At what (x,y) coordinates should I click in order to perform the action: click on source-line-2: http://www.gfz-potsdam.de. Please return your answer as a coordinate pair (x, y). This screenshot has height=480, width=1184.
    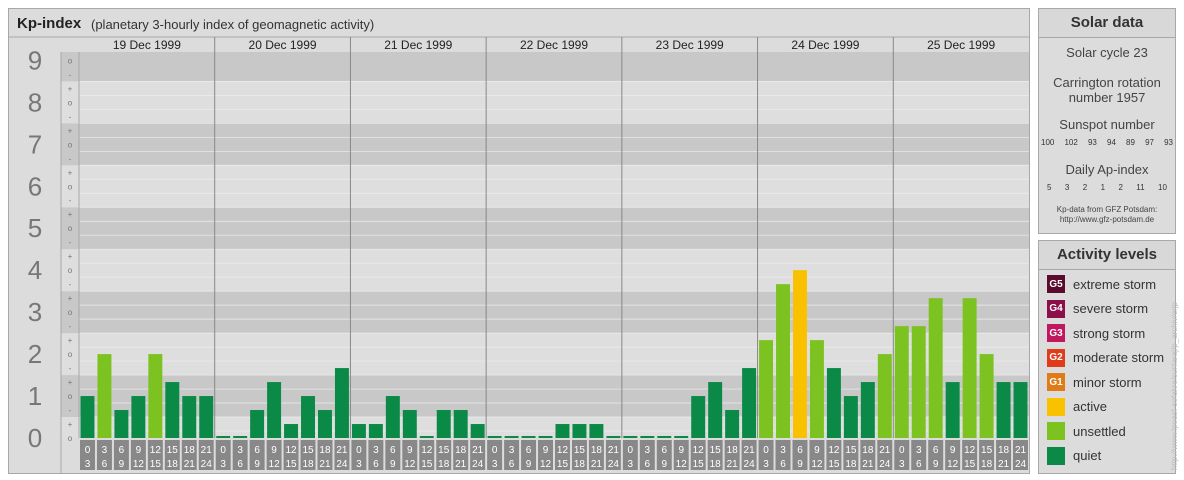
    Looking at the image, I should click on (1107, 219).